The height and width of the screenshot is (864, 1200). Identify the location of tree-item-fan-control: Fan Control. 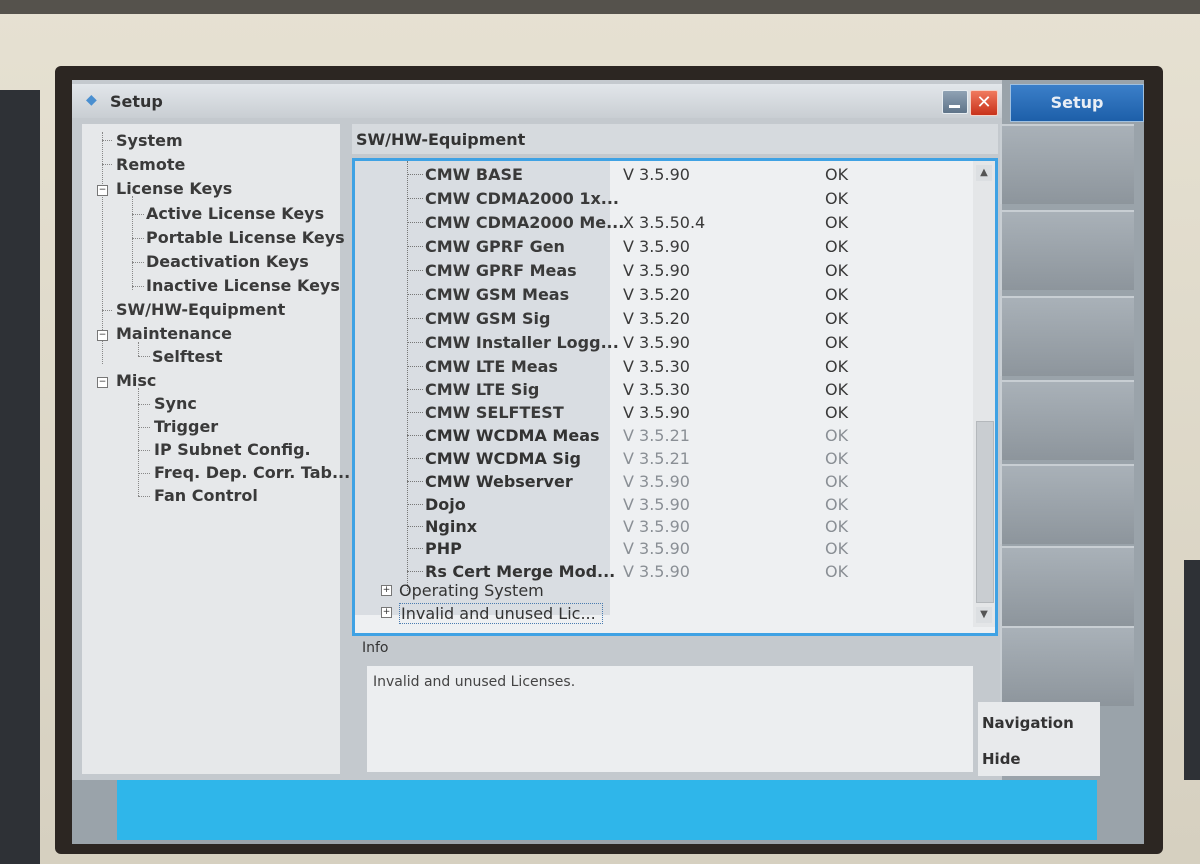
(206, 495).